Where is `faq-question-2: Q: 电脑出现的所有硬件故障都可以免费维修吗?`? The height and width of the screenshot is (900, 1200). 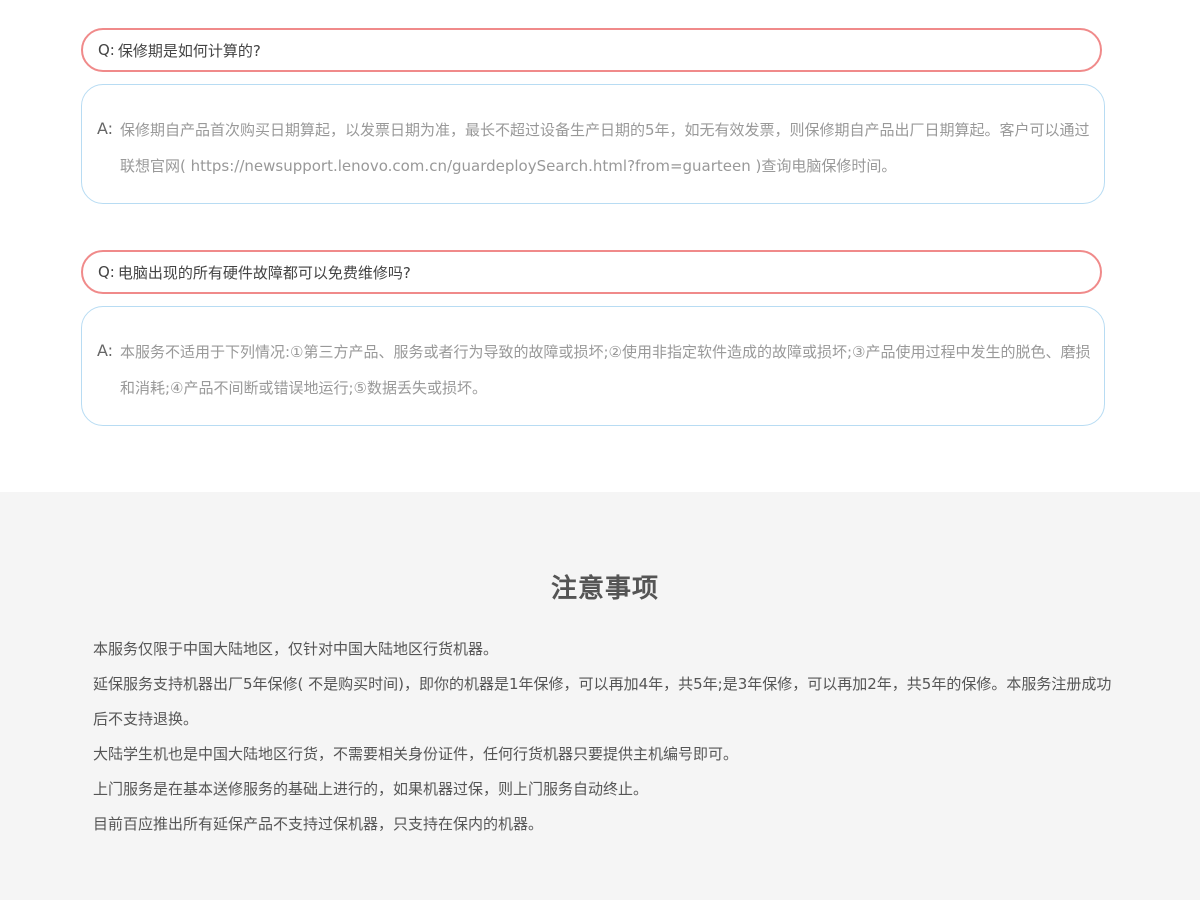
faq-question-2: Q: 电脑出现的所有硬件故障都可以免费维修吗? is located at coordinates (591, 272).